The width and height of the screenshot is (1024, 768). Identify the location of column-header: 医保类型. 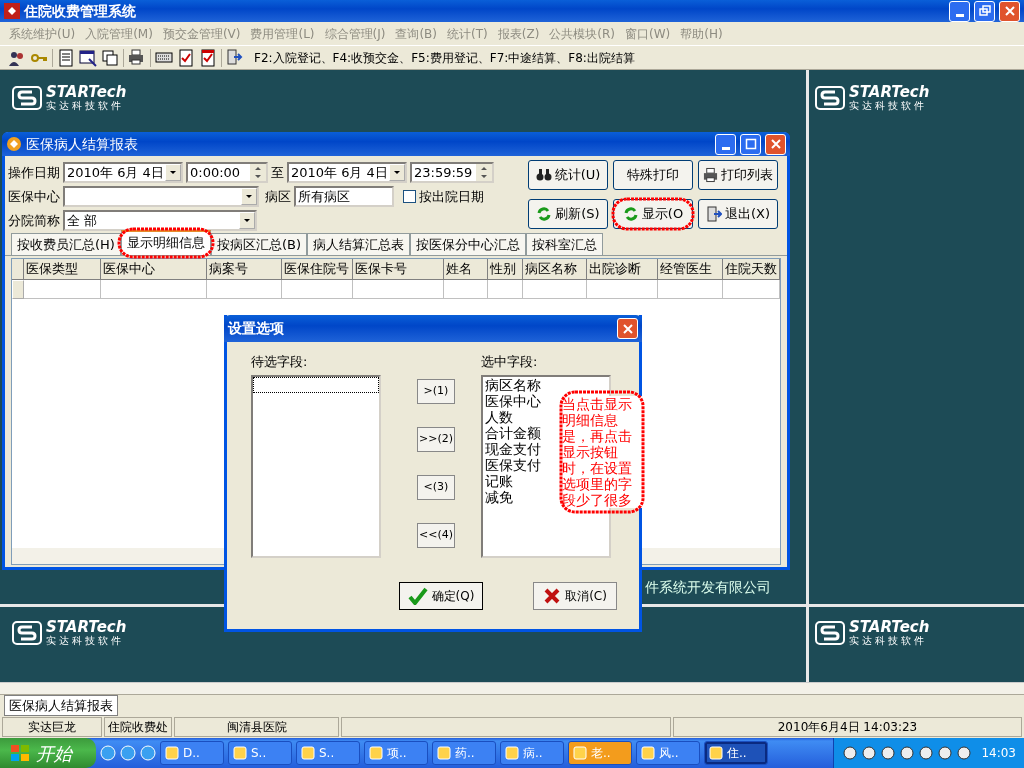
(62, 269).